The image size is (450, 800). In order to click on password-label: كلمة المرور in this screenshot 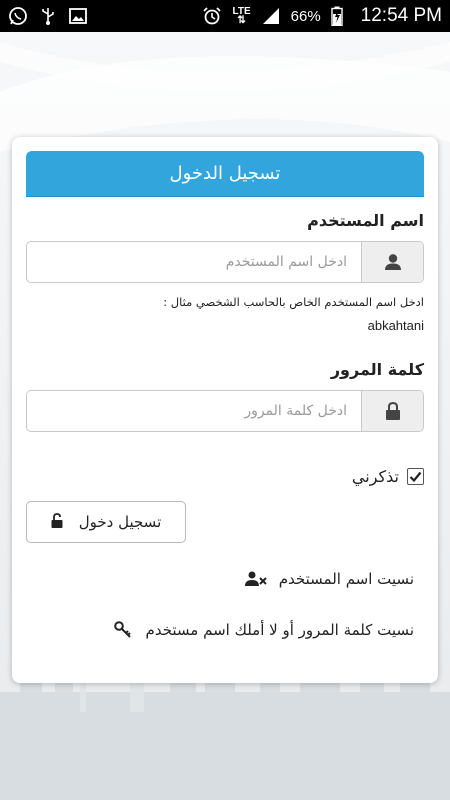, I will do `click(377, 369)`.